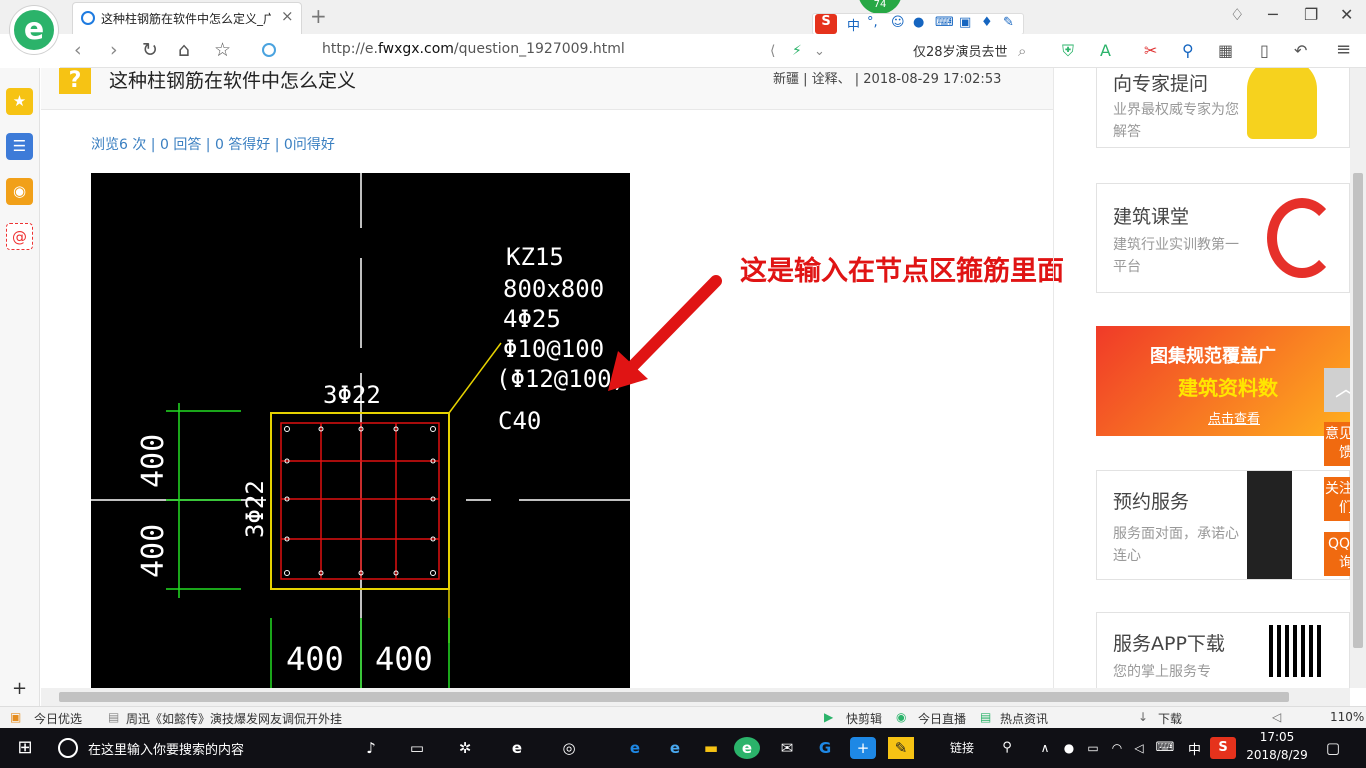 The width and height of the screenshot is (1366, 768). I want to click on ime-toolbar: S 中 °, ☺ ● ⌨ ▣ ♦ ✎, so click(918, 24).